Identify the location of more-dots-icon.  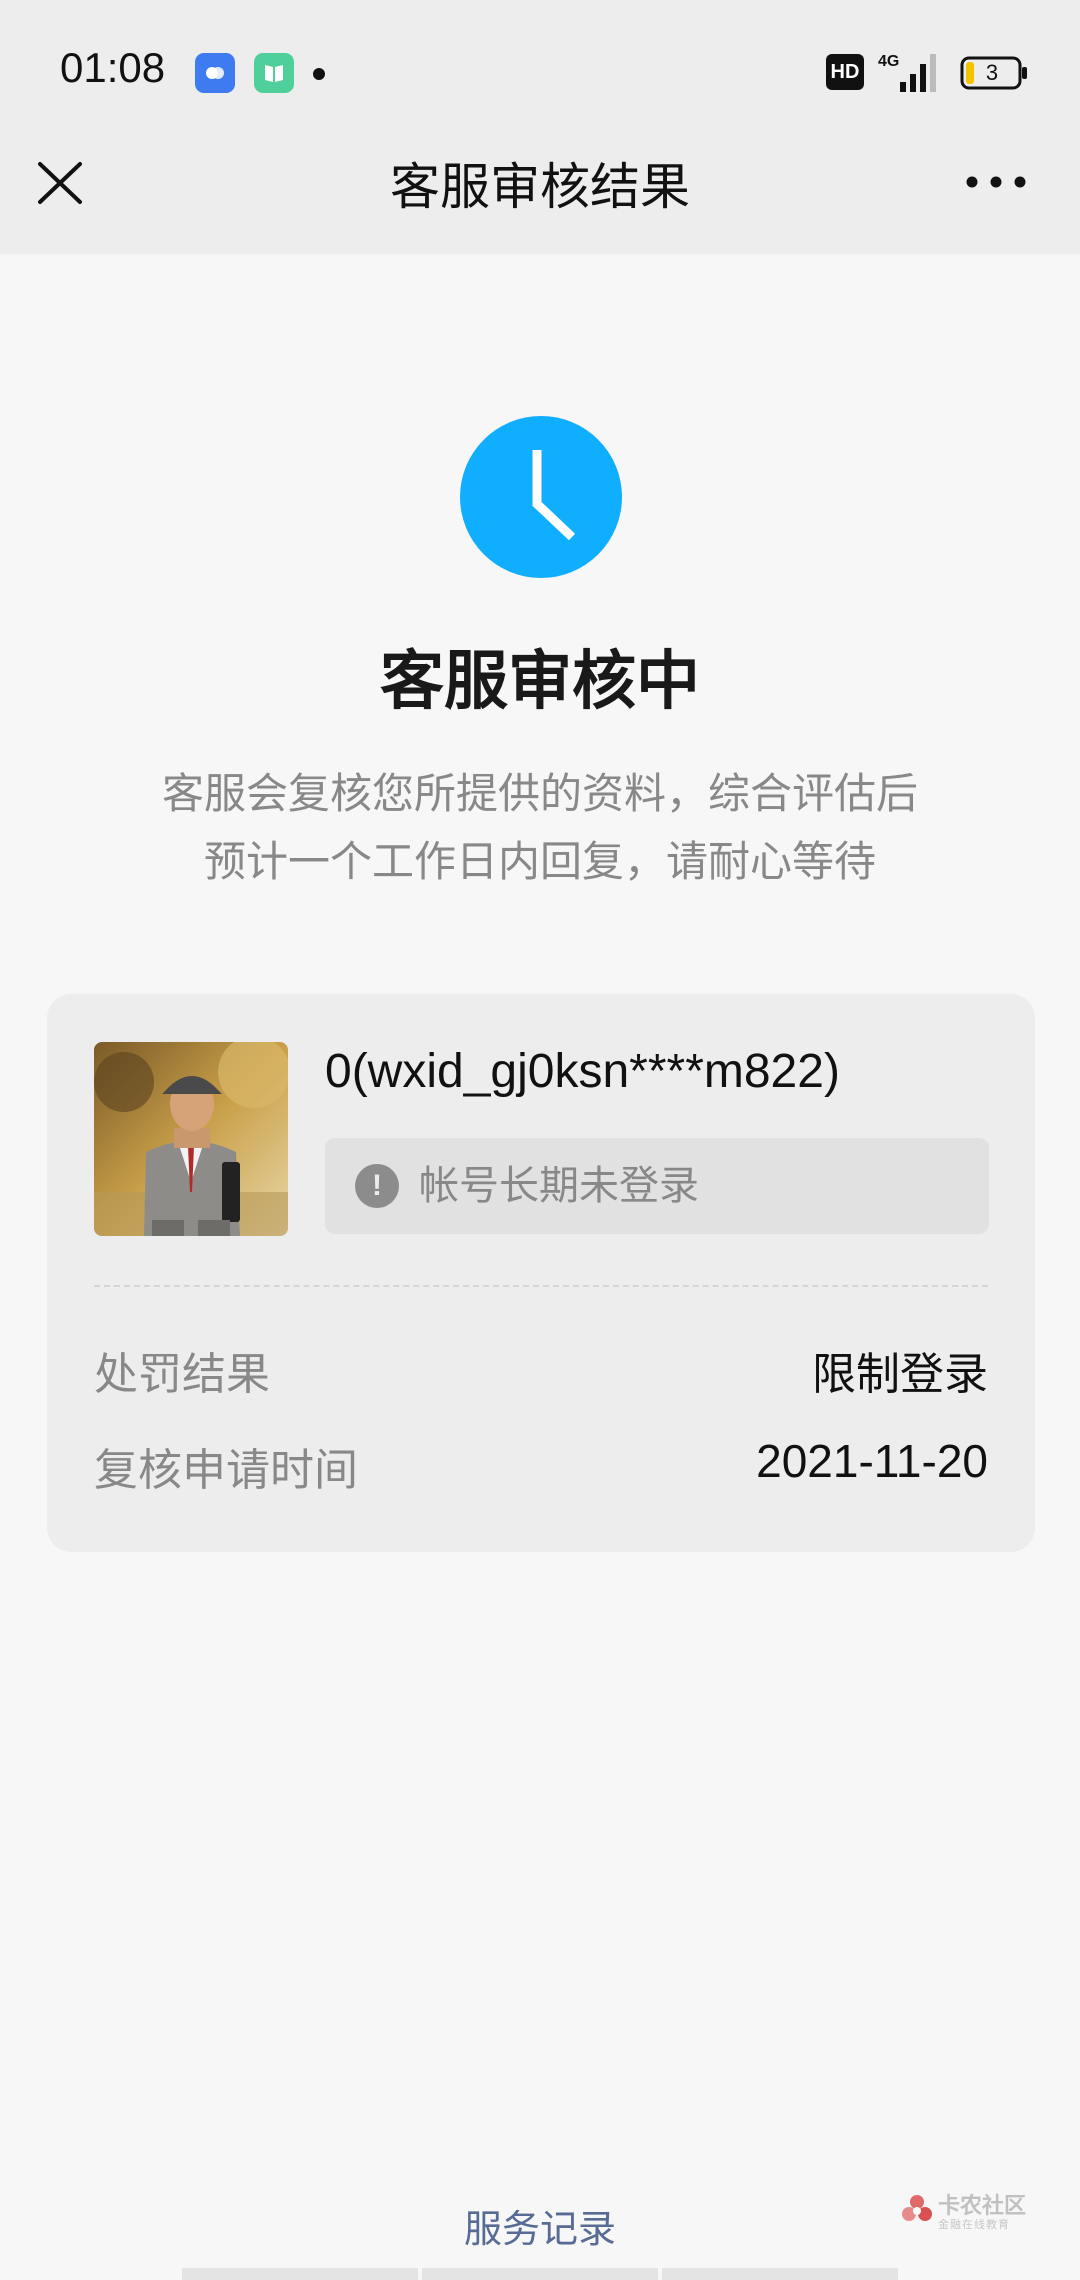
(996, 182).